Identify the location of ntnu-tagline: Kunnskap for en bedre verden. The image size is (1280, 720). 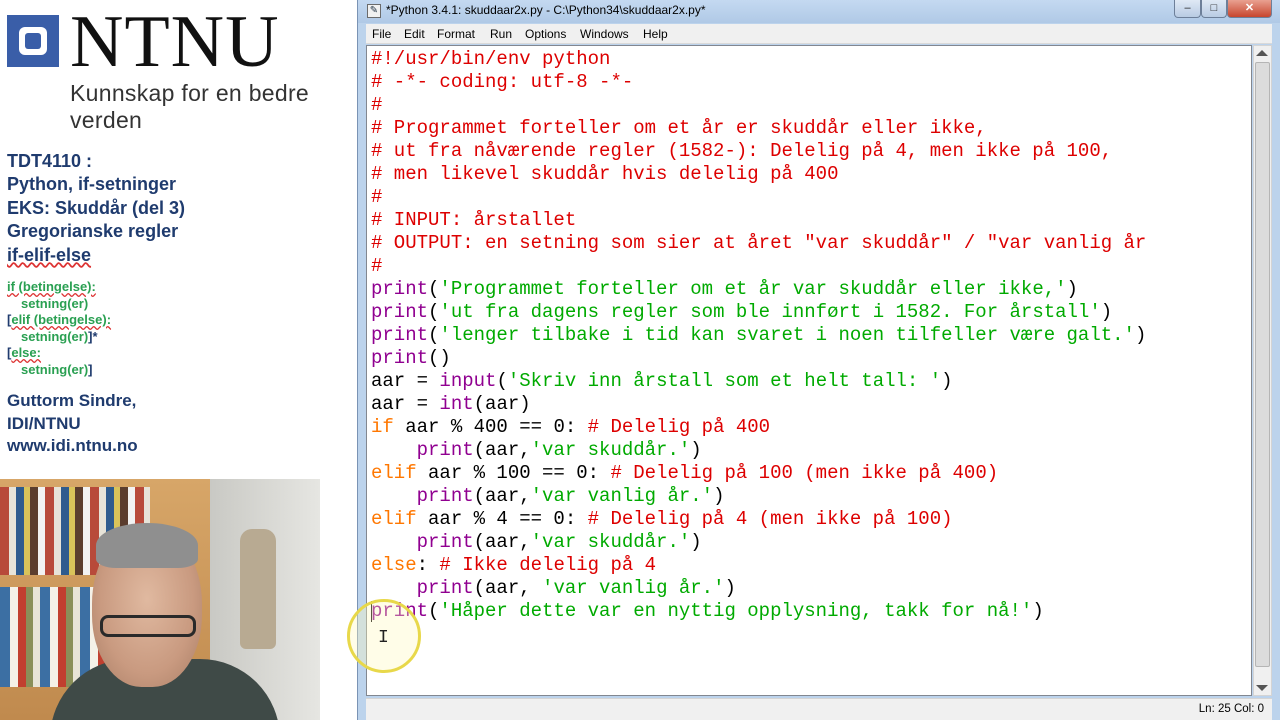
(190, 106).